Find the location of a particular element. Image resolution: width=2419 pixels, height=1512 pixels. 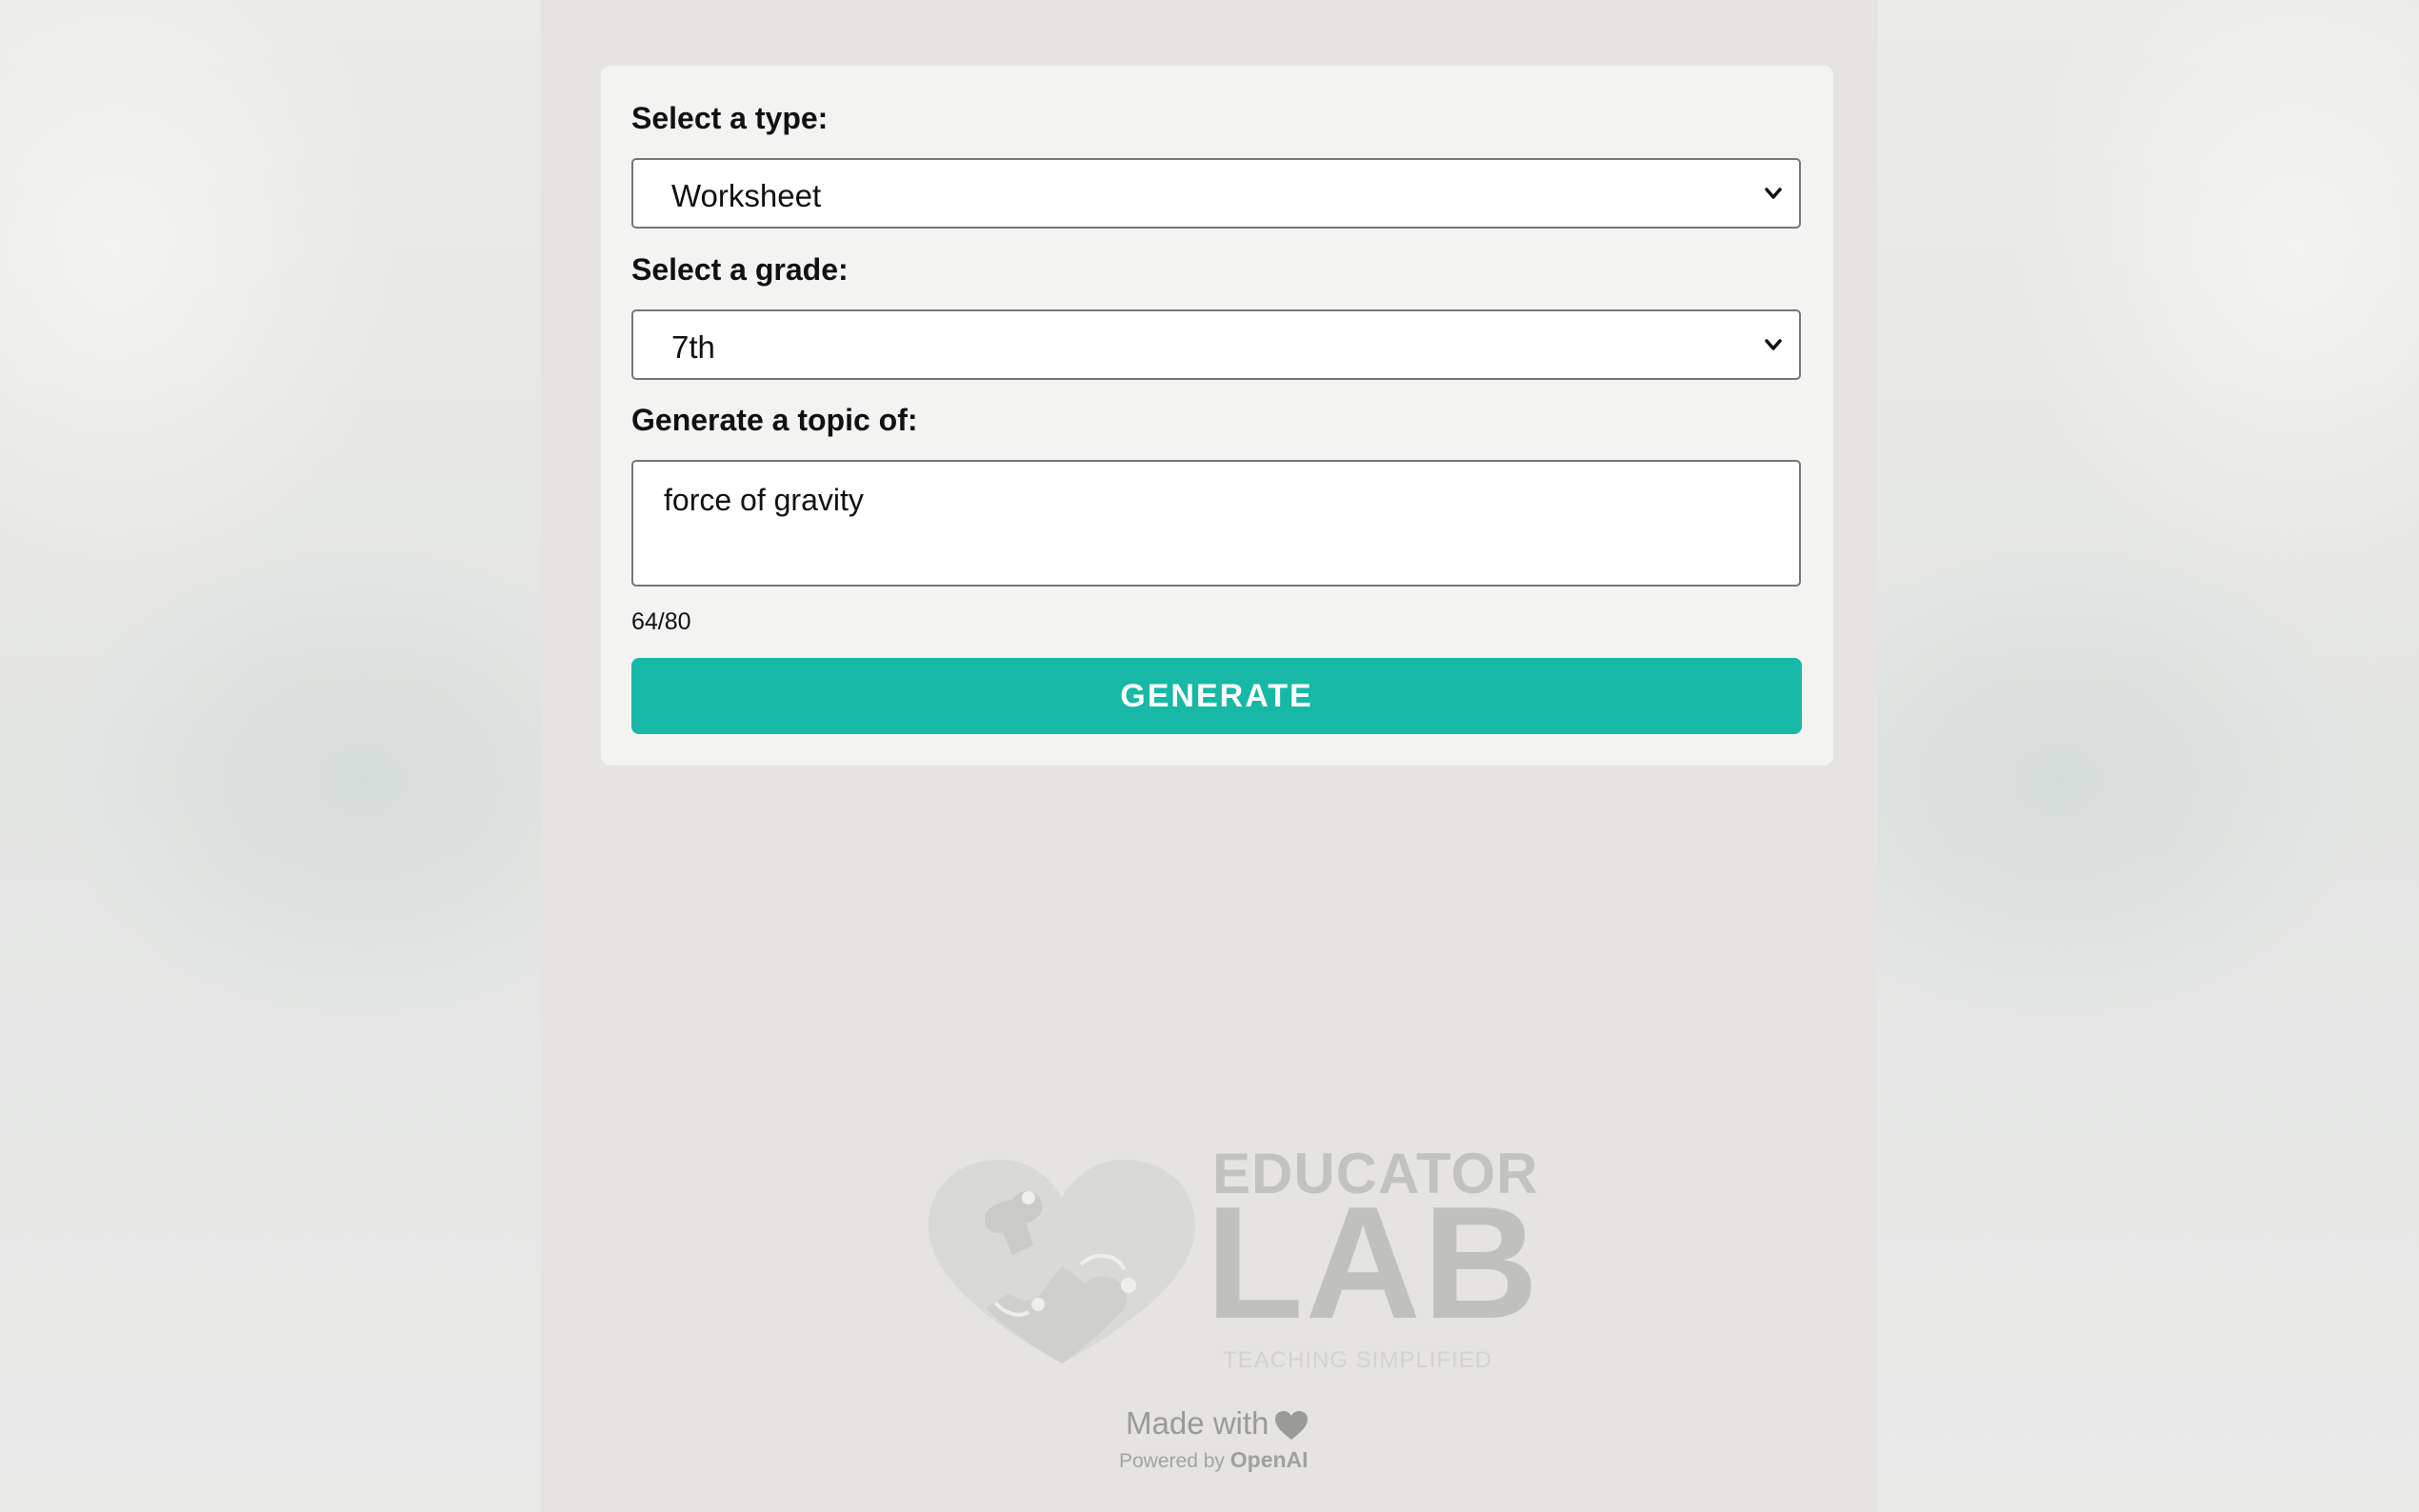

topic-textarea-value: force of gravity is located at coordinates (764, 500).